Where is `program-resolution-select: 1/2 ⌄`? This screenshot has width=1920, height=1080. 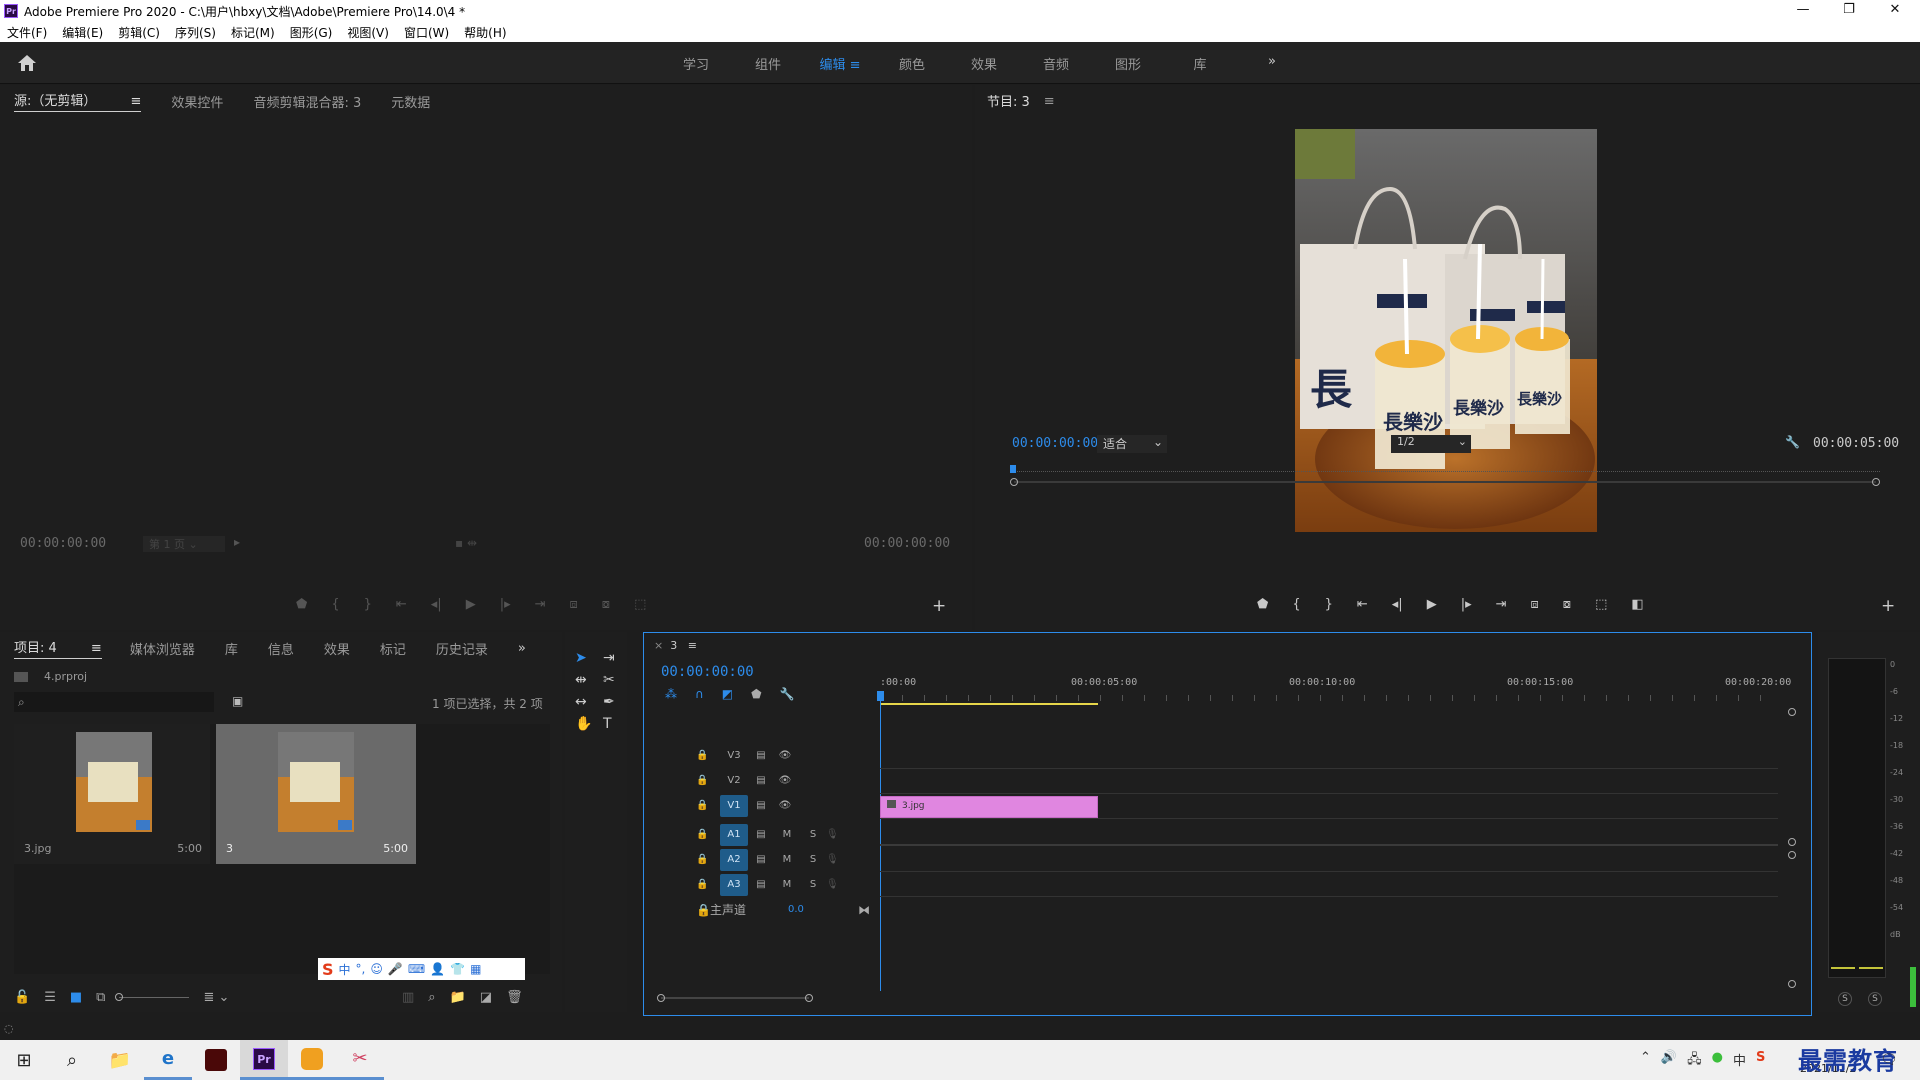
program-resolution-select: 1/2 ⌄ is located at coordinates (1431, 444).